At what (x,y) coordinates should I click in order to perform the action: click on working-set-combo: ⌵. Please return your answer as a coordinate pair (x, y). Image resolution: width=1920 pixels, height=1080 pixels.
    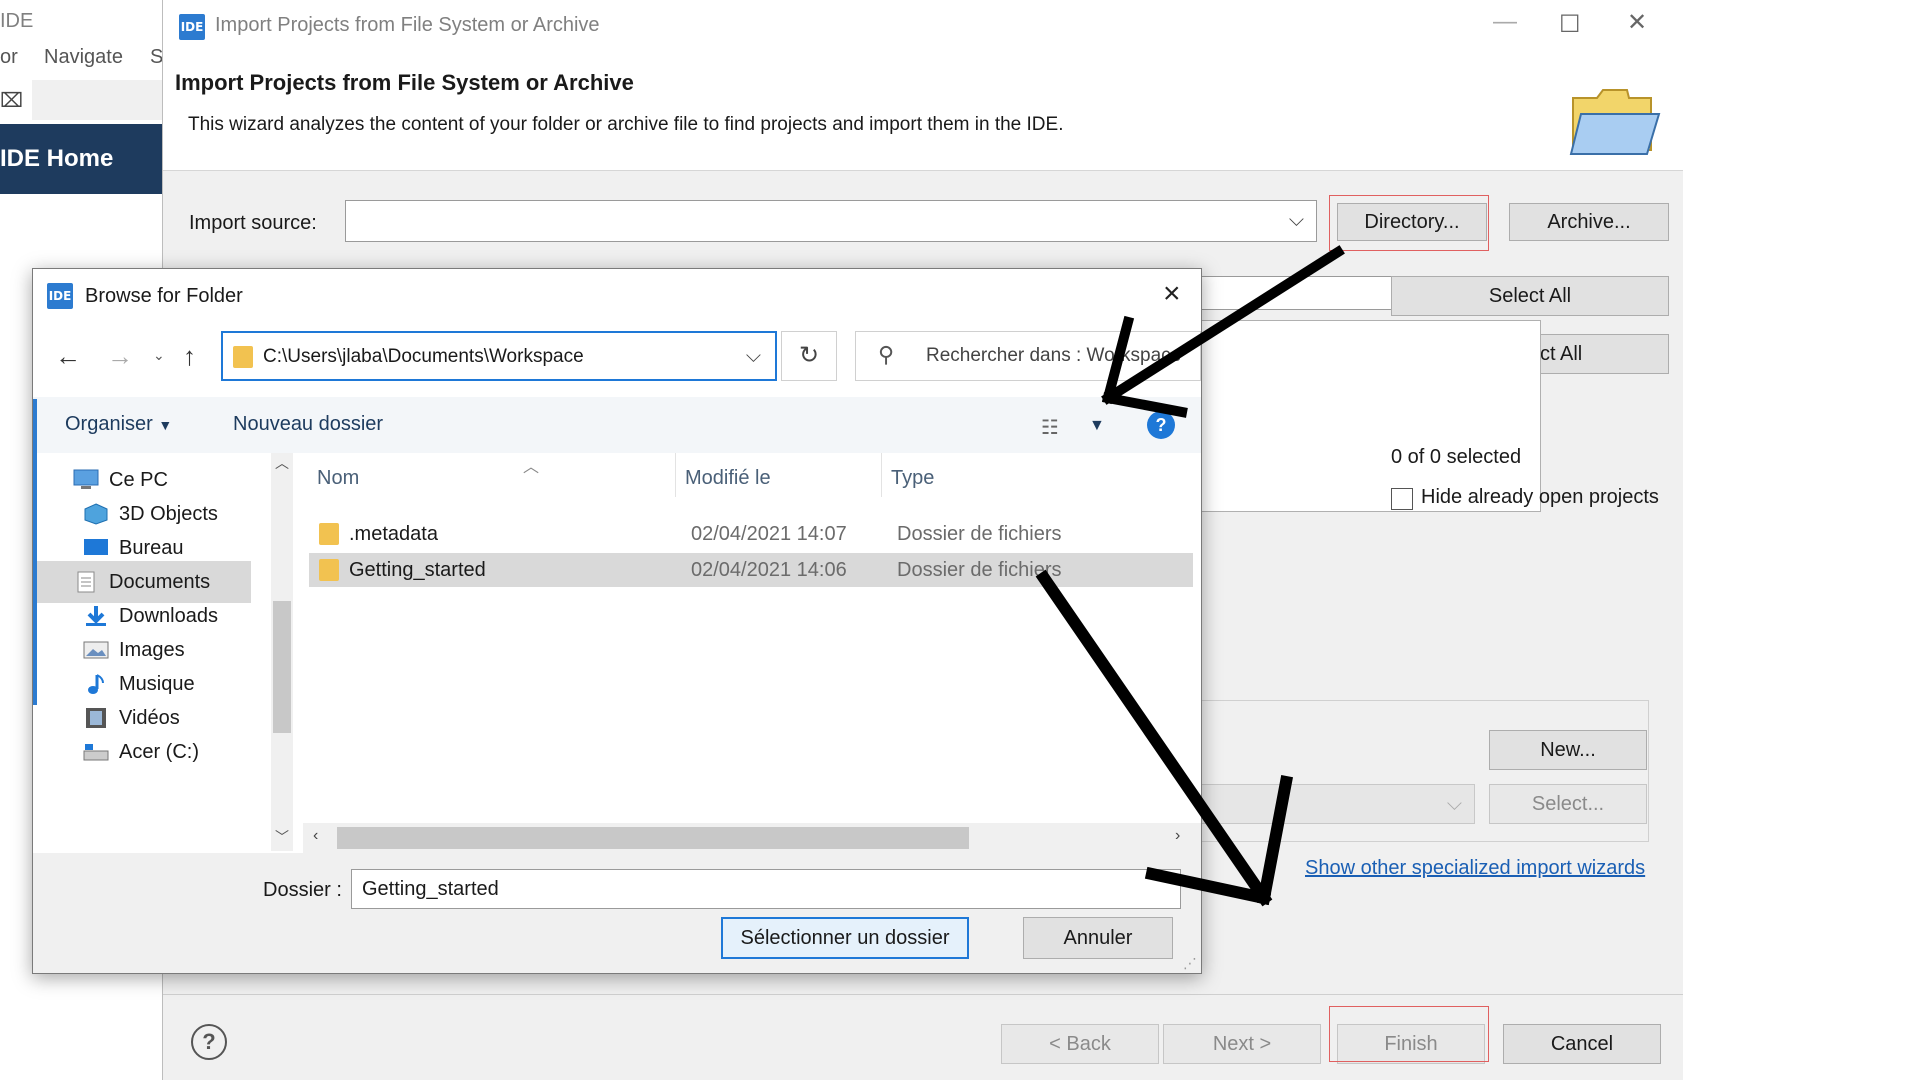
    Looking at the image, I should click on (1329, 804).